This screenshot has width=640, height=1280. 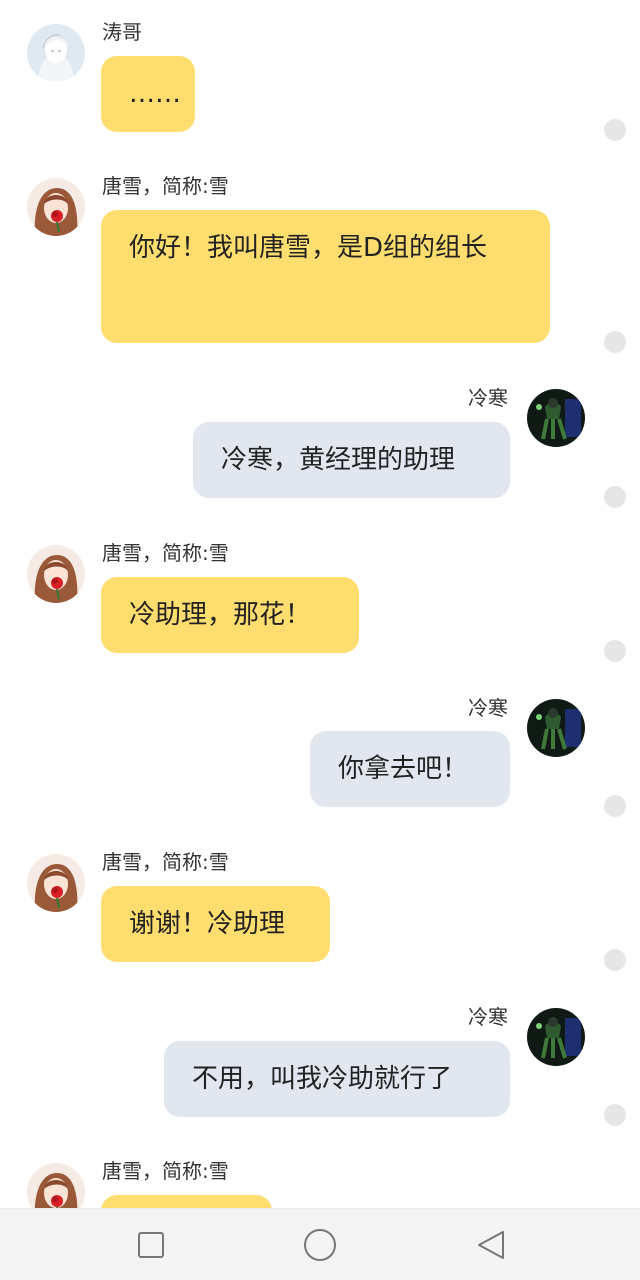 What do you see at coordinates (337, 1079) in the screenshot?
I see `message-bubble: 不用，叫我冷助就行了` at bounding box center [337, 1079].